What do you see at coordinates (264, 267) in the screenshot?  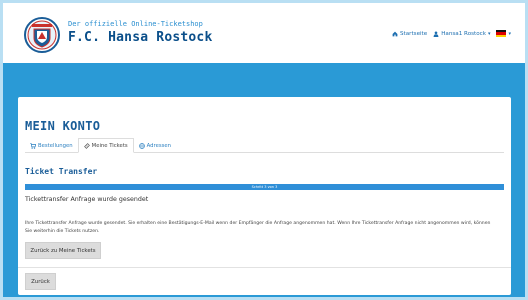 I see `divider` at bounding box center [264, 267].